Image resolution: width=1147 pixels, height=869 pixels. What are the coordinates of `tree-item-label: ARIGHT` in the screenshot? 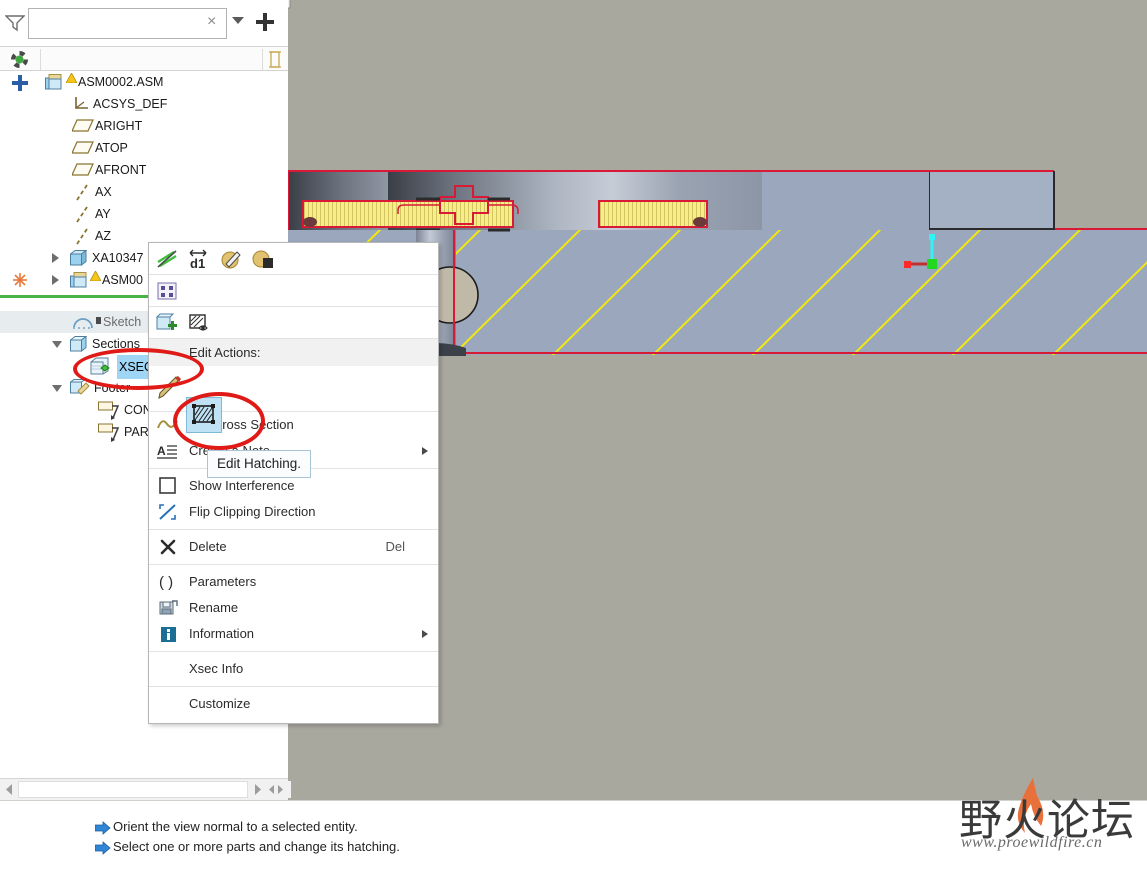 It's located at (119, 126).